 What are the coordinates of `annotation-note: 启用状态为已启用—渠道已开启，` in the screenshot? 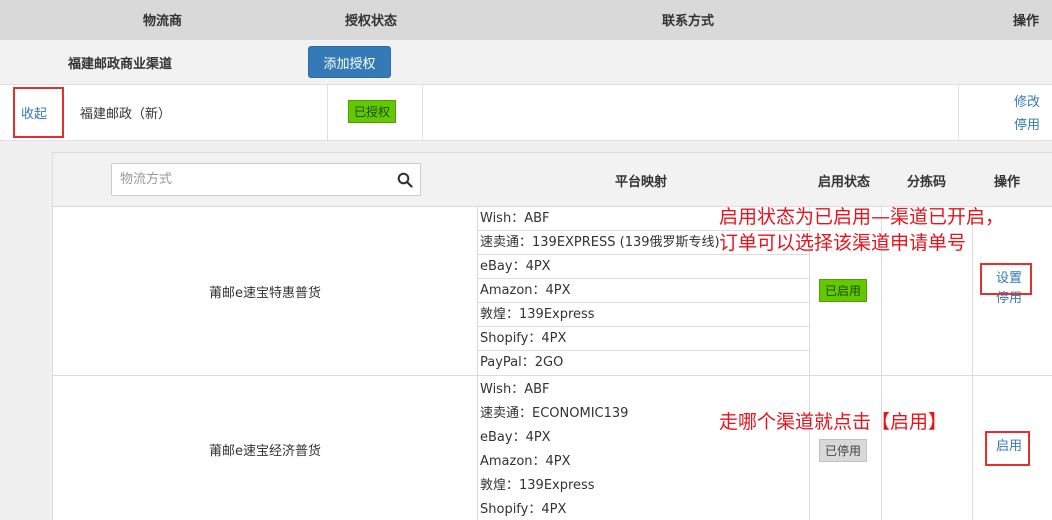 It's located at (862, 217).